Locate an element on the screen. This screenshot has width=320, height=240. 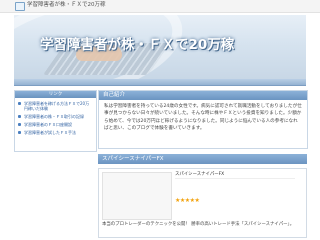
sidebar-link-label: 学習障害者の株・ＦＸ取引の記録 is located at coordinates (54, 116).